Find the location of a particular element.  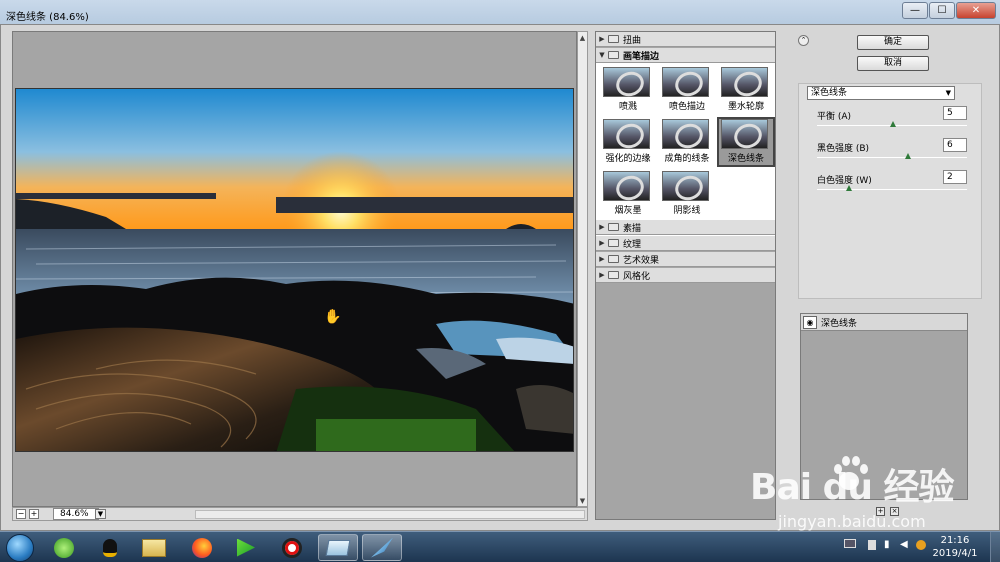

preview-horizontal-scrollbar is located at coordinates (390, 514).